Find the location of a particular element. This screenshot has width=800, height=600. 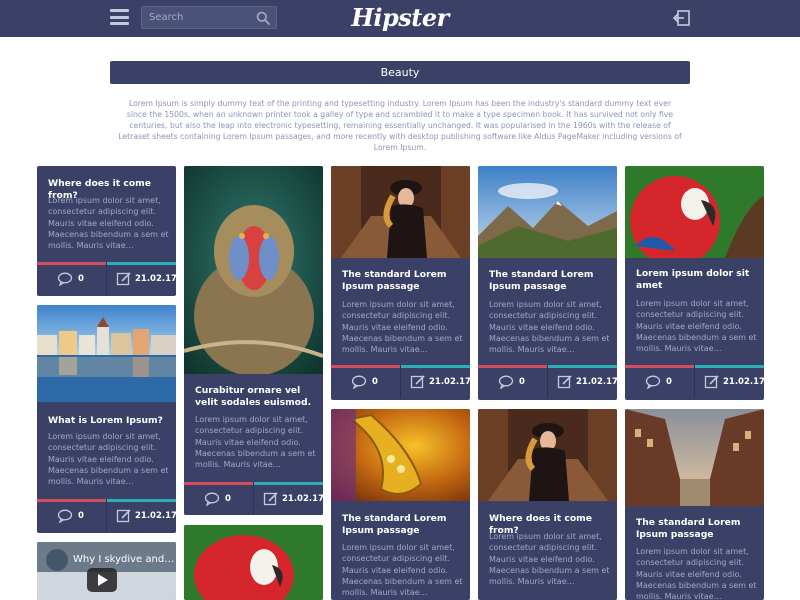

post-card is located at coordinates (253, 562).